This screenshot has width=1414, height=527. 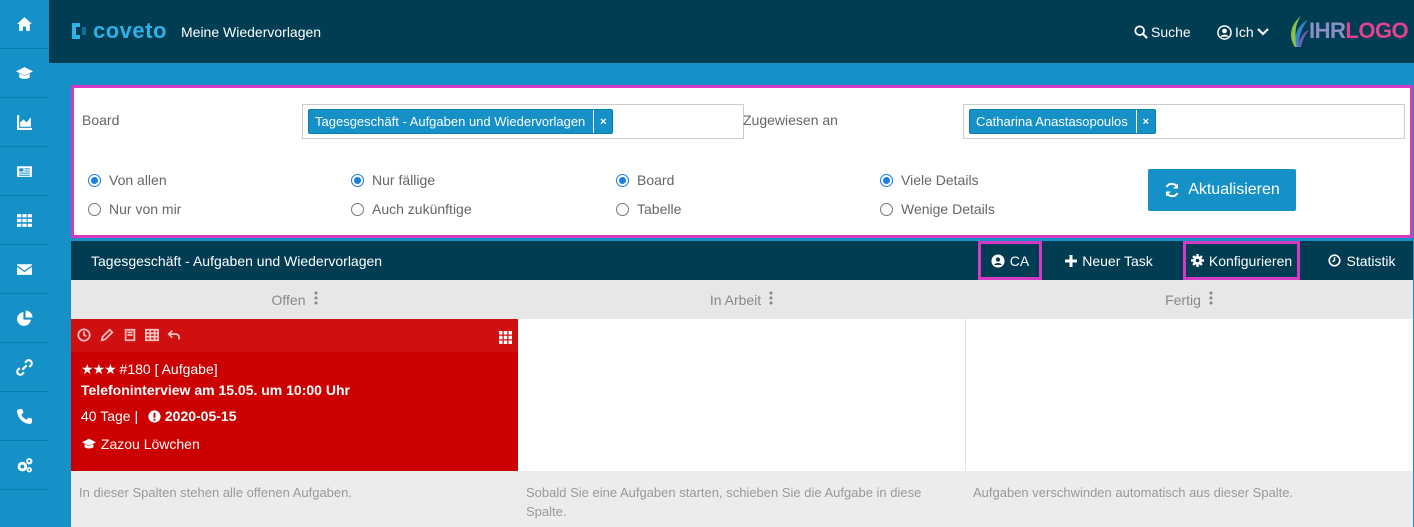 What do you see at coordinates (1189, 395) in the screenshot?
I see `column-body-fertig` at bounding box center [1189, 395].